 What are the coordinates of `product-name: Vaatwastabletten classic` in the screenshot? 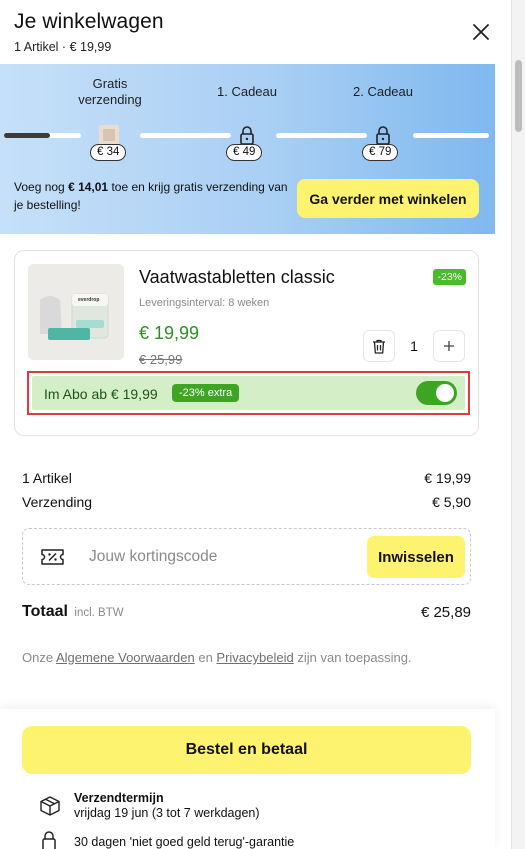 It's located at (237, 277).